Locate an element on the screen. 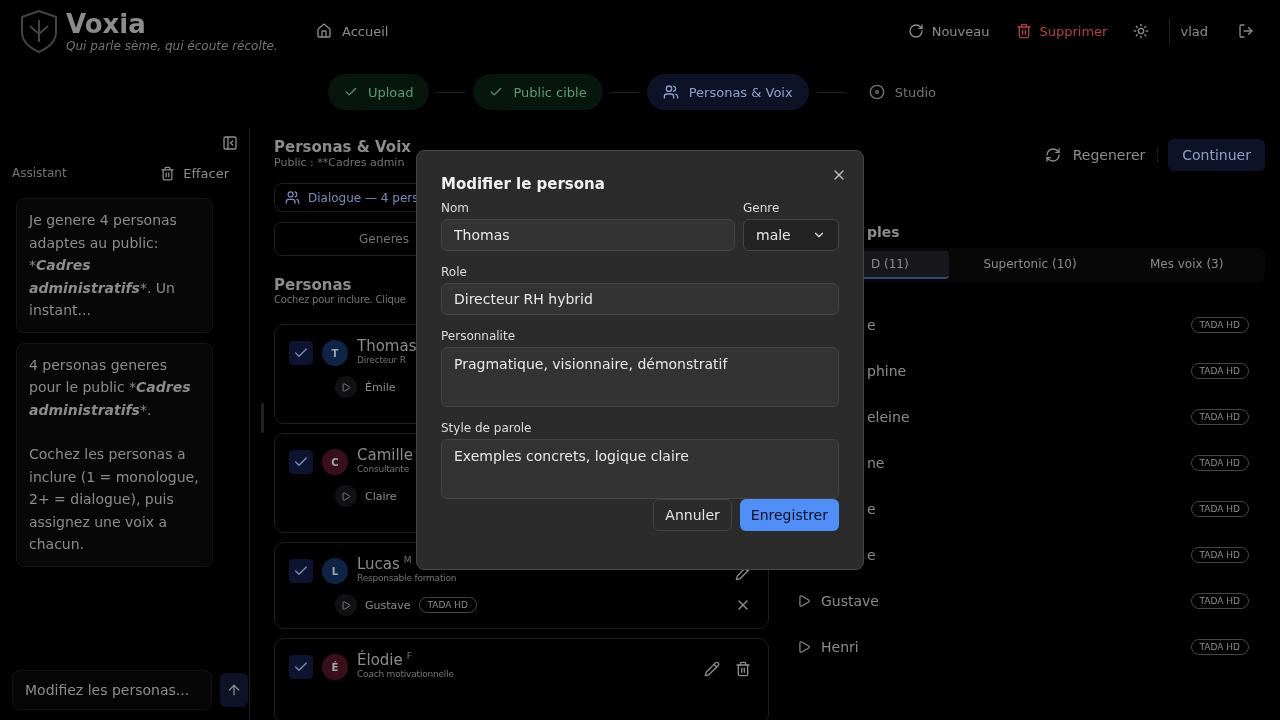 Image resolution: width=1280 pixels, height=720 pixels. persona-role: Coach motivationnelle is located at coordinates (405, 674).